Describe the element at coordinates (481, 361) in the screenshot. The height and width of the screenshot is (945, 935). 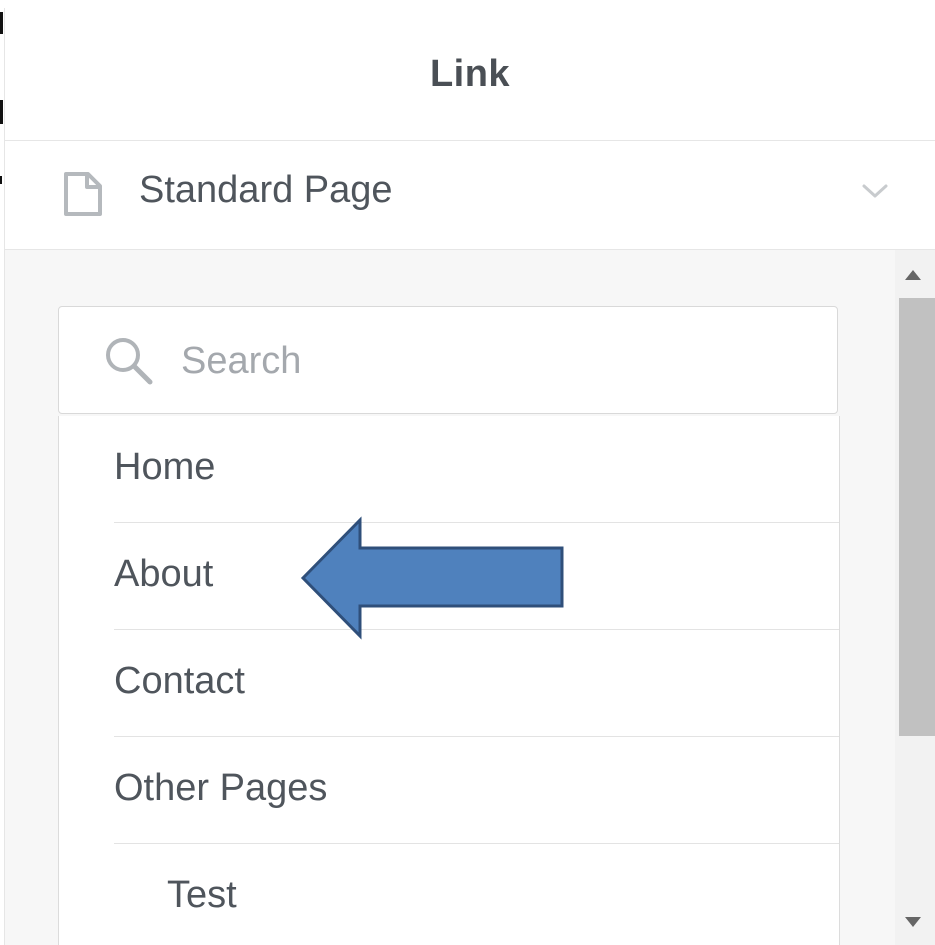
I see `search-input` at that location.